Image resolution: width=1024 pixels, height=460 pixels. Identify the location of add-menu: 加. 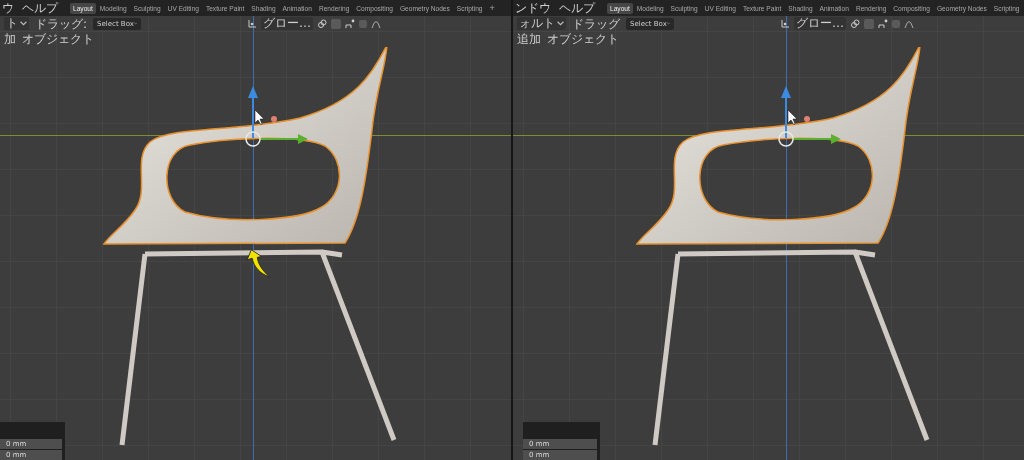
(10, 38).